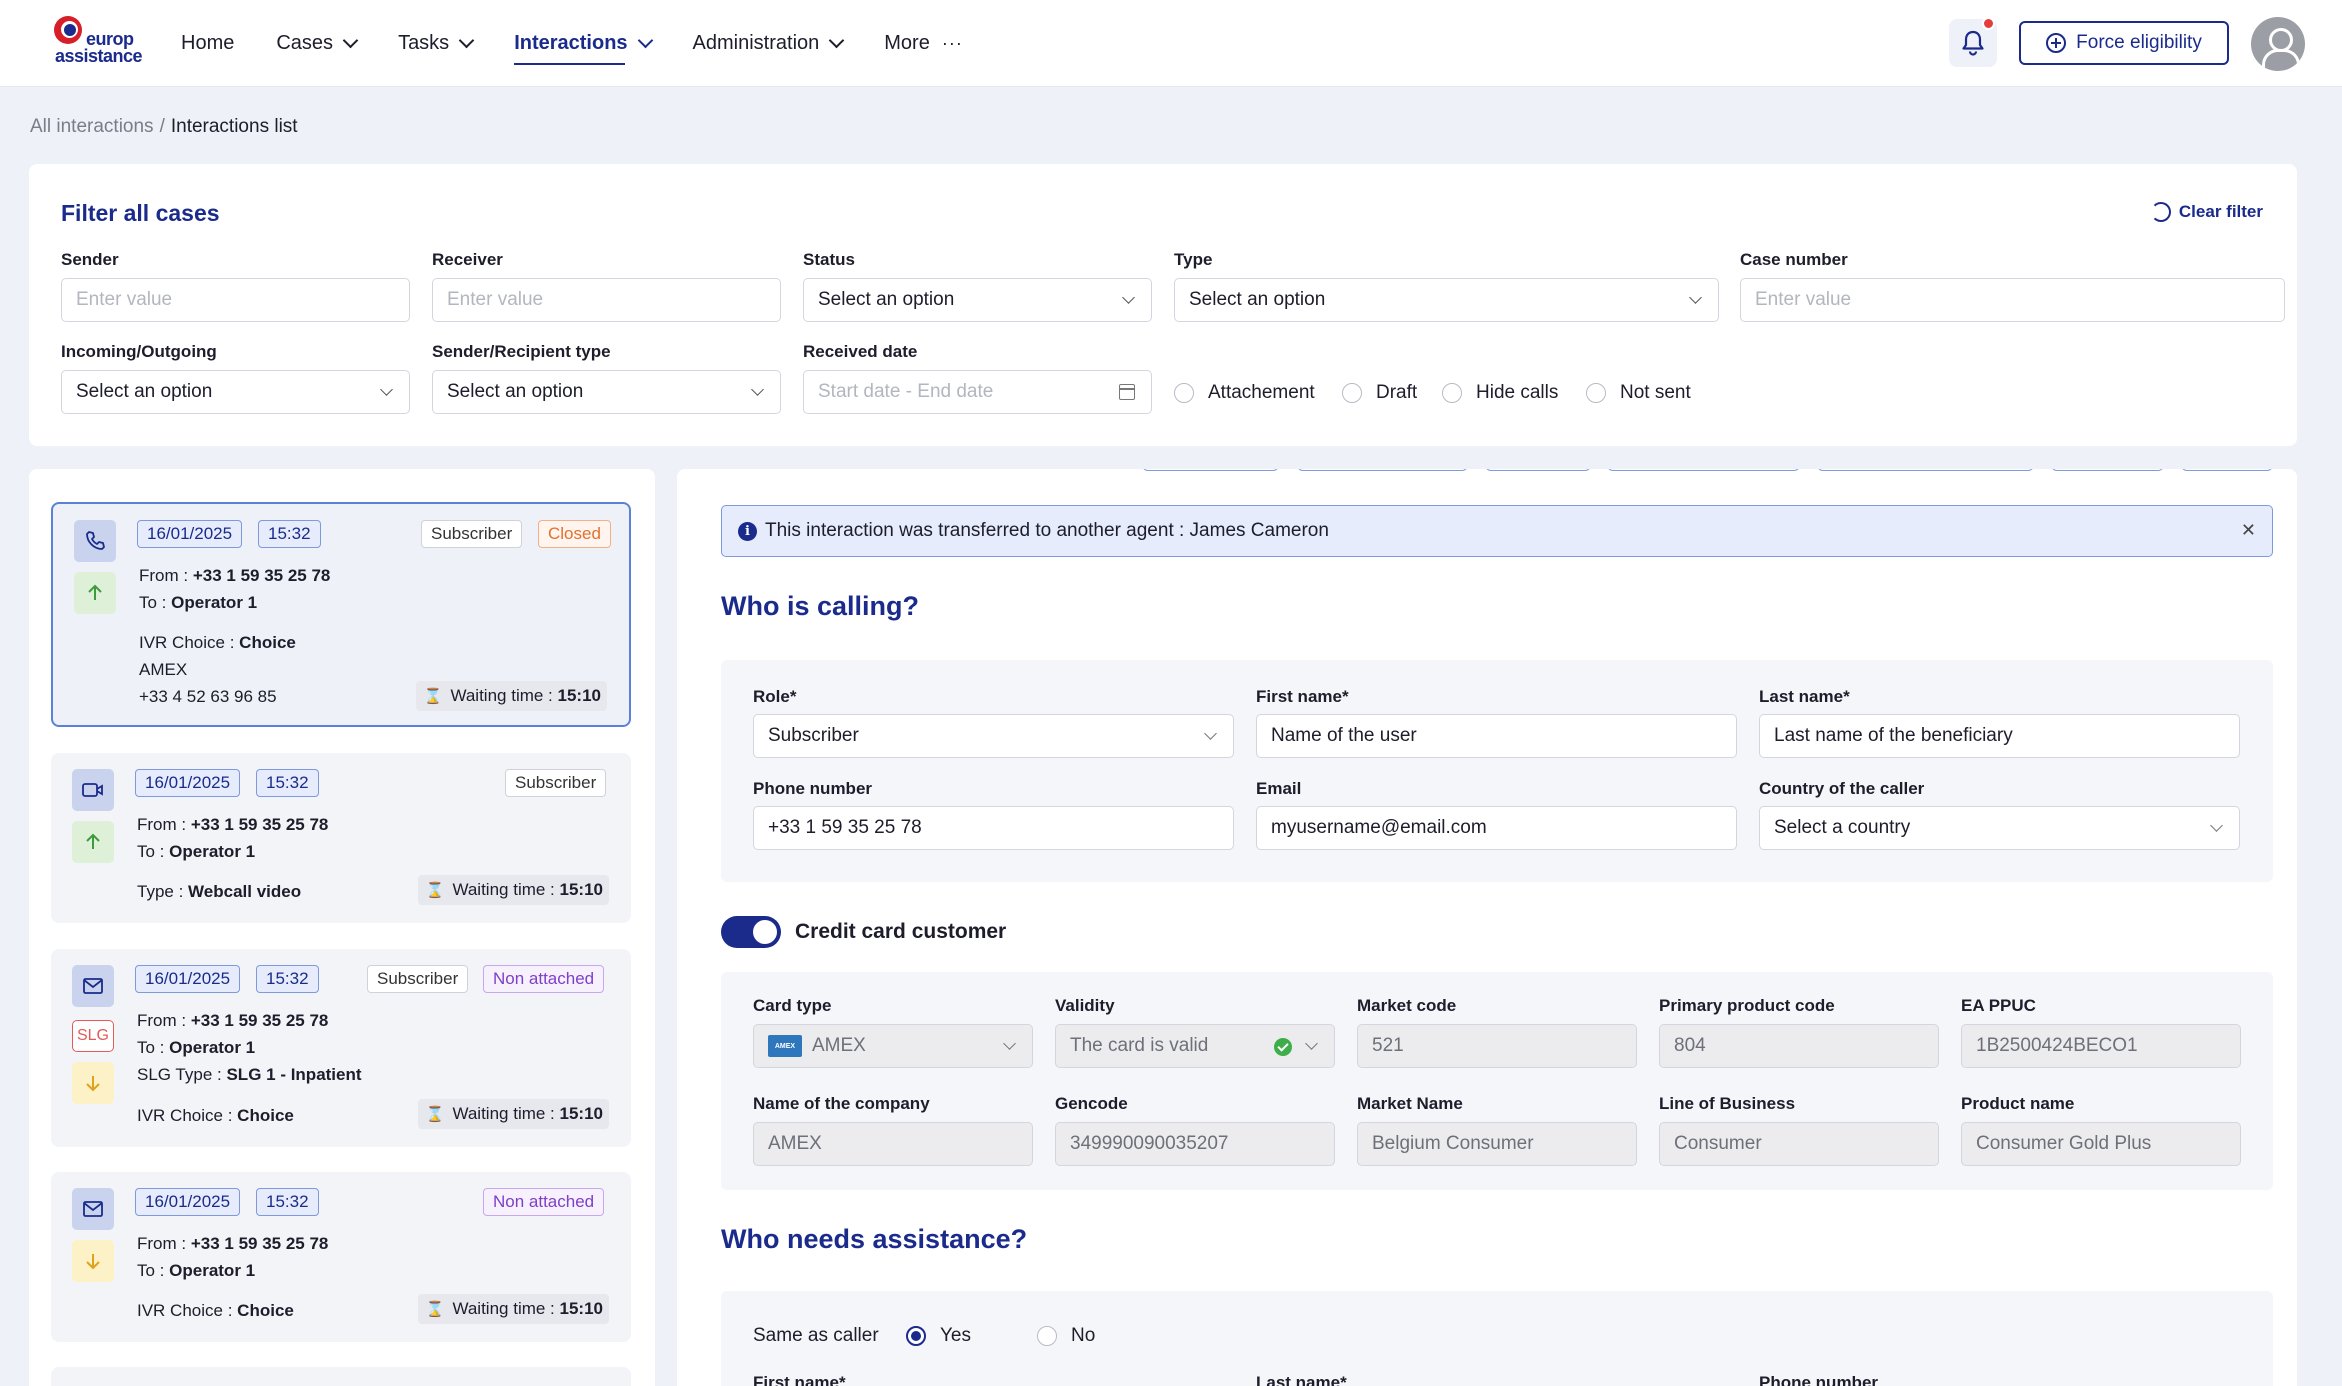 The width and height of the screenshot is (2342, 1386). I want to click on card-type-value: AMEX, so click(839, 1045).